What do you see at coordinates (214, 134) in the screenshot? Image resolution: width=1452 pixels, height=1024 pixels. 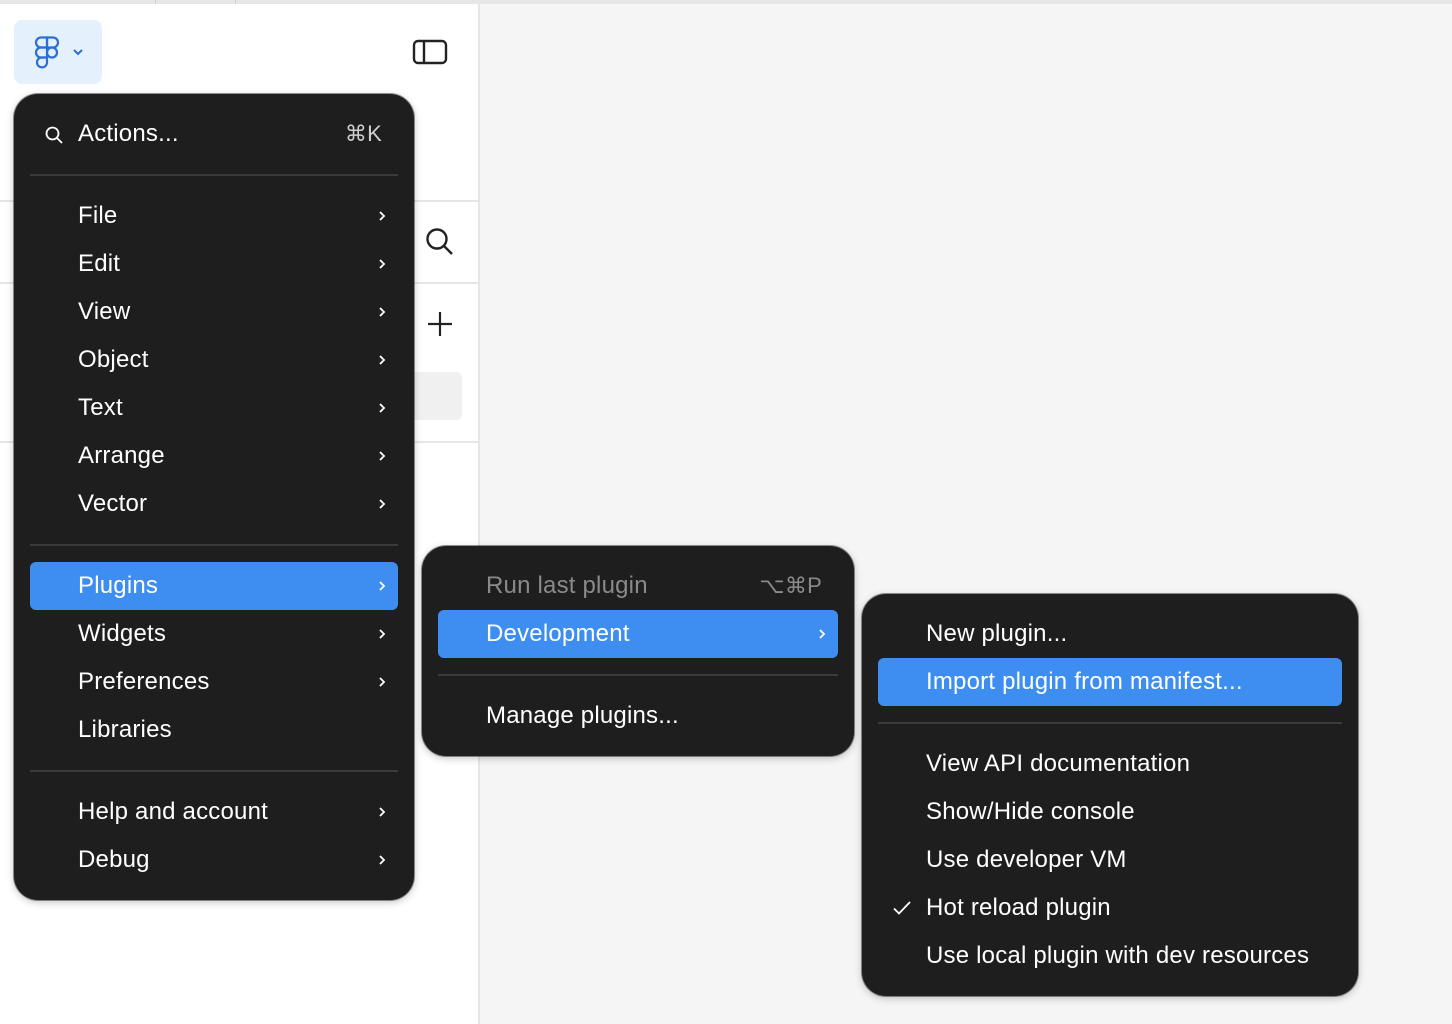 I see `actions-search: Actions... ⌘K` at bounding box center [214, 134].